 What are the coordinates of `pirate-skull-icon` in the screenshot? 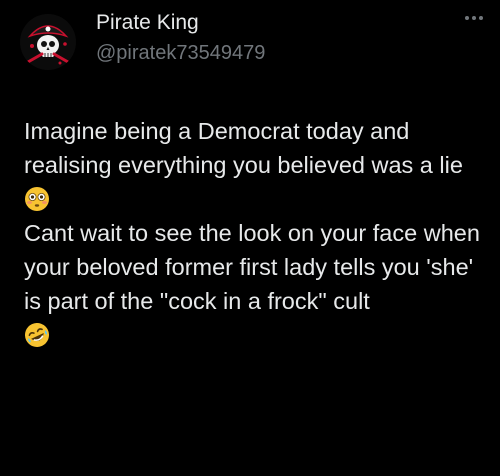 It's located at (48, 42).